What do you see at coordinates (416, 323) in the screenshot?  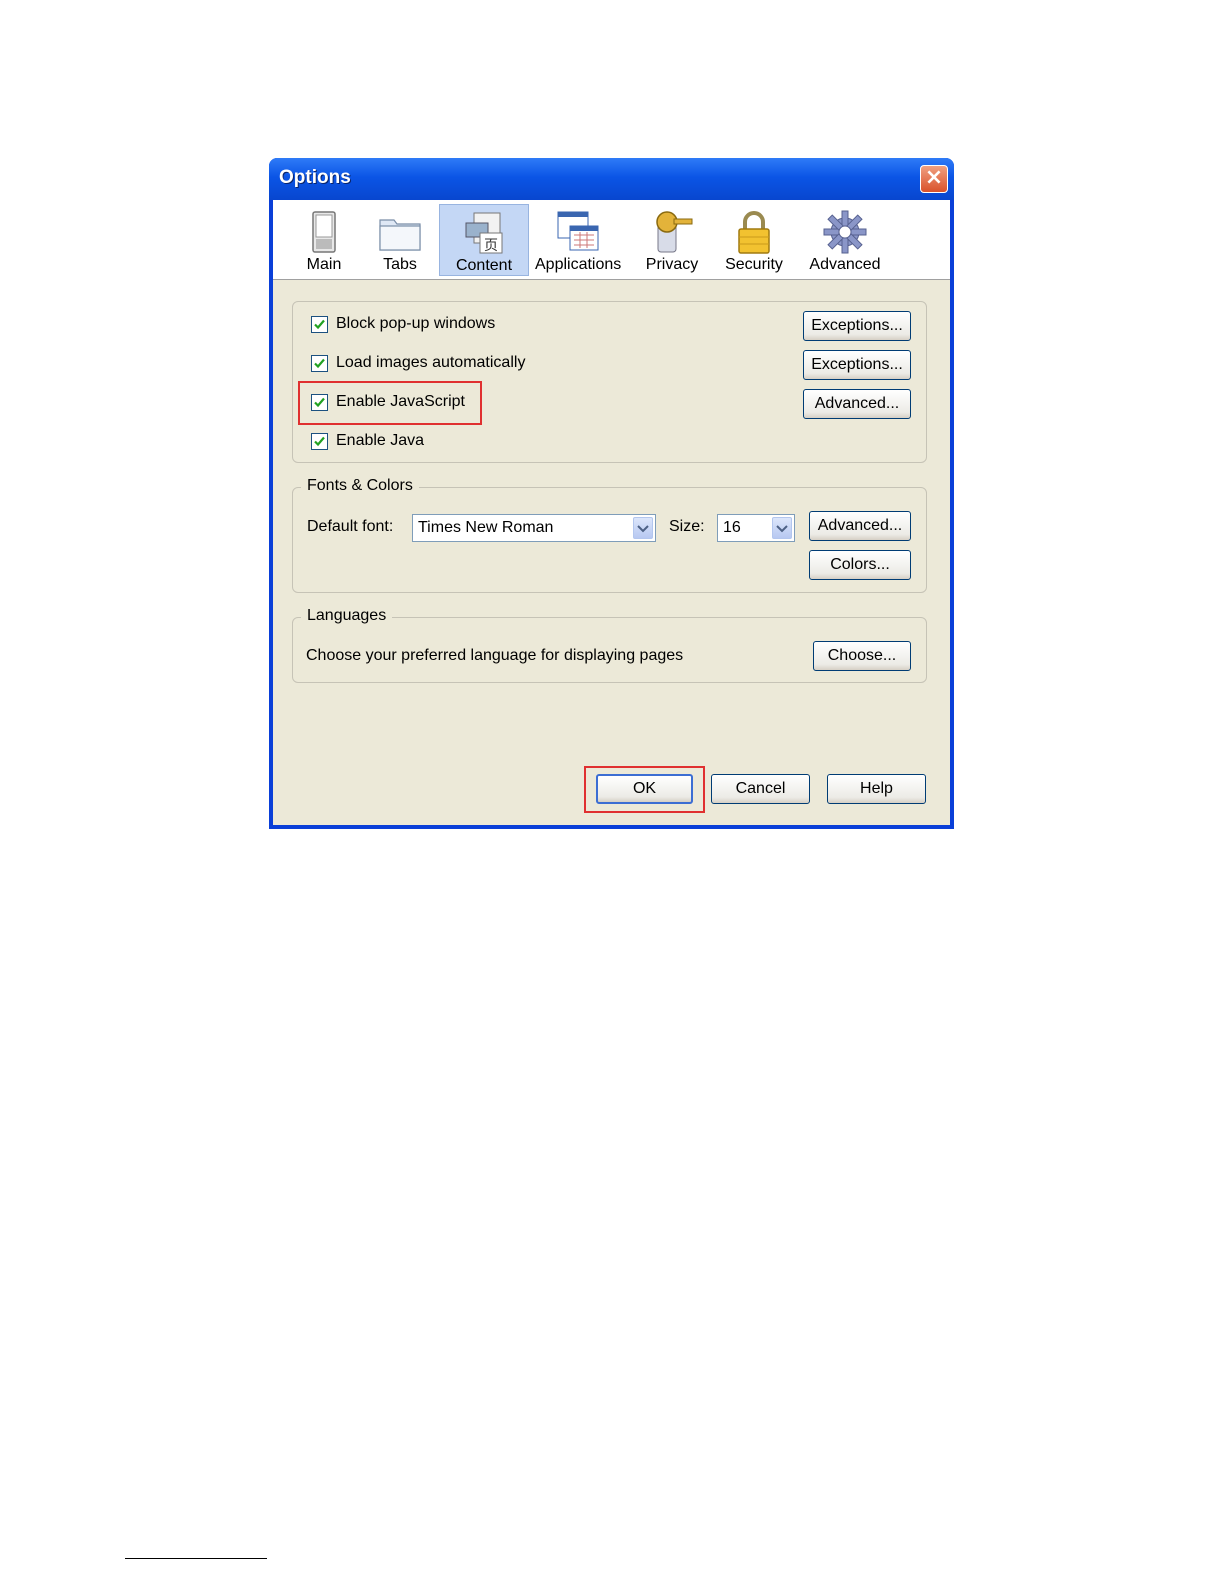 I see `block-popups-label: Block pop-up windows` at bounding box center [416, 323].